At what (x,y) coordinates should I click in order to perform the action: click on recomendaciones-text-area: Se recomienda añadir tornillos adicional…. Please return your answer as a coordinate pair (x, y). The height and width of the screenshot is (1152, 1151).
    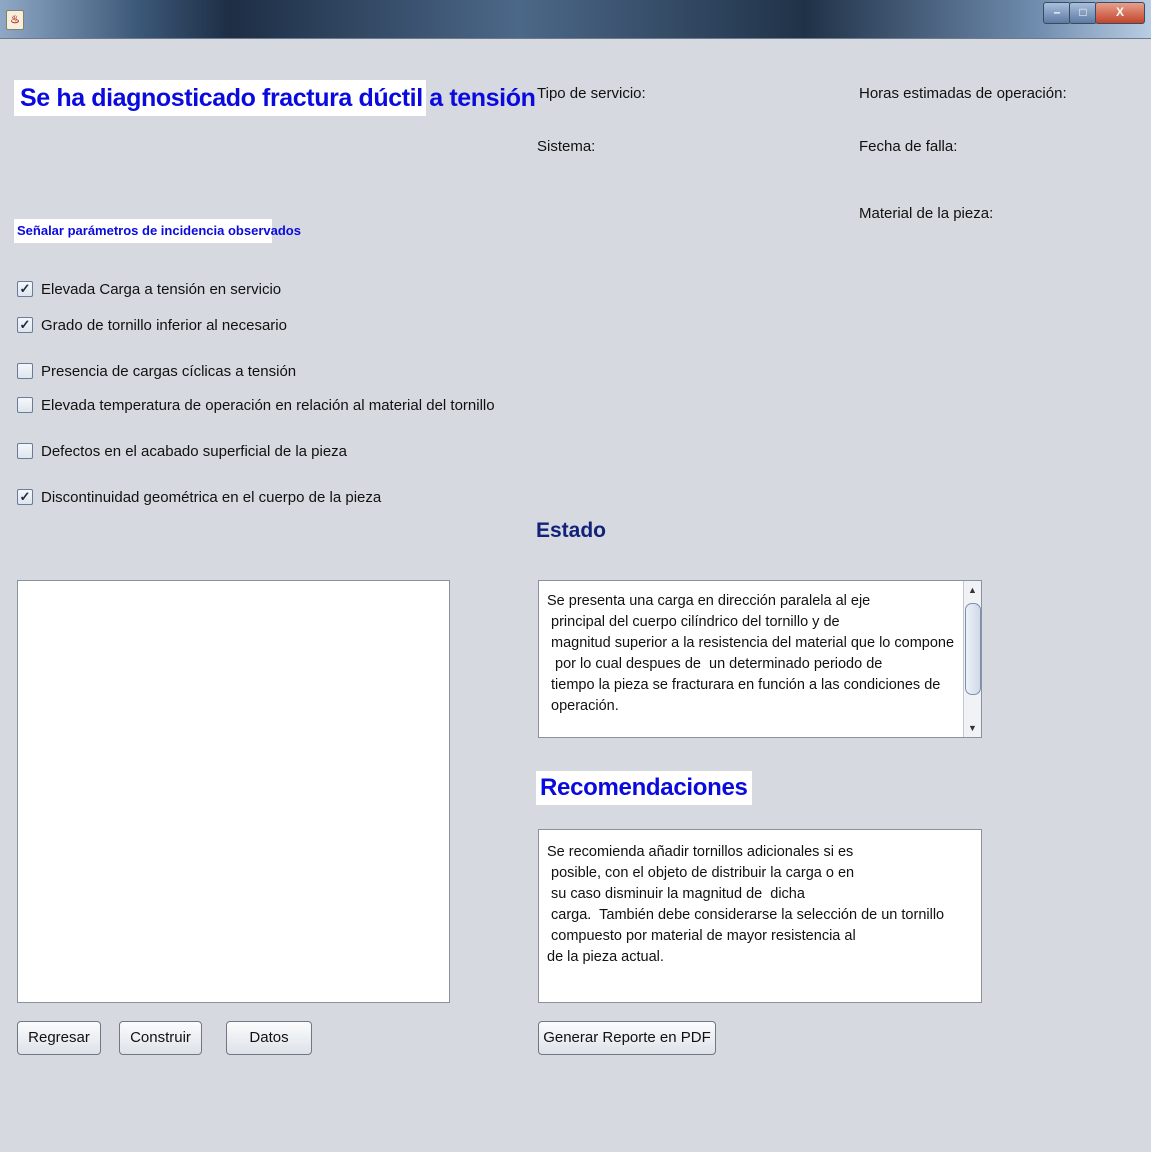
    Looking at the image, I should click on (760, 916).